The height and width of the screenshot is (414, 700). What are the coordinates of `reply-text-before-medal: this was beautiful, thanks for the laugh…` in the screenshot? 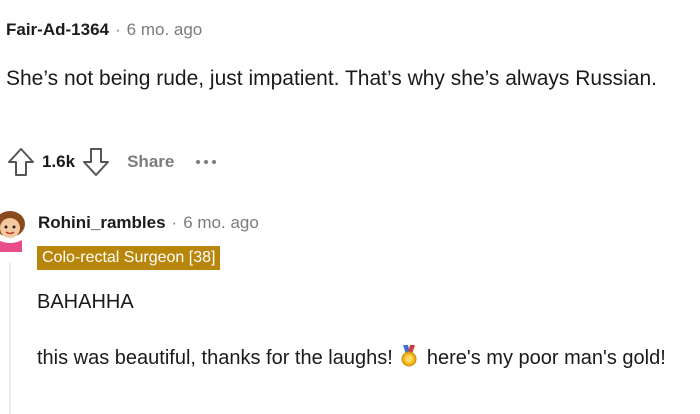 It's located at (215, 358).